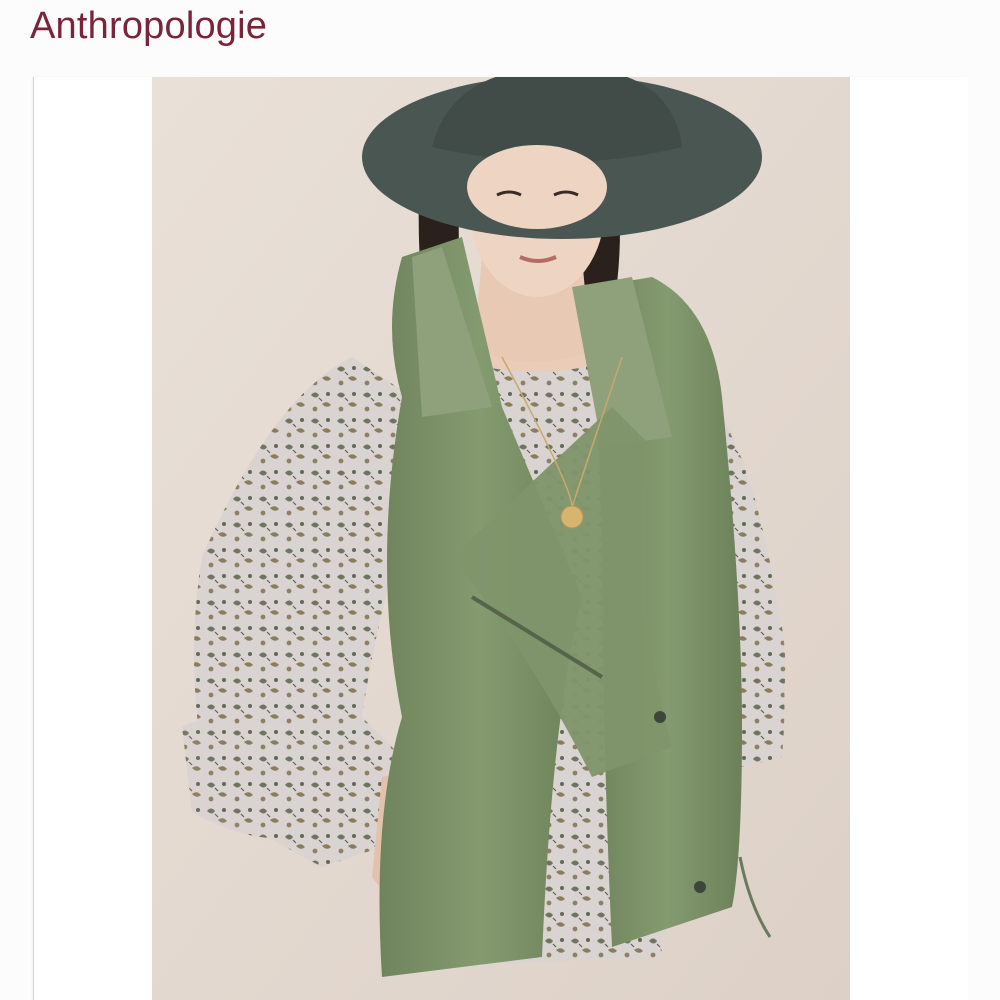 Image resolution: width=1000 pixels, height=1000 pixels. Describe the element at coordinates (148, 26) in the screenshot. I see `brand-name: Anthropologie` at that location.